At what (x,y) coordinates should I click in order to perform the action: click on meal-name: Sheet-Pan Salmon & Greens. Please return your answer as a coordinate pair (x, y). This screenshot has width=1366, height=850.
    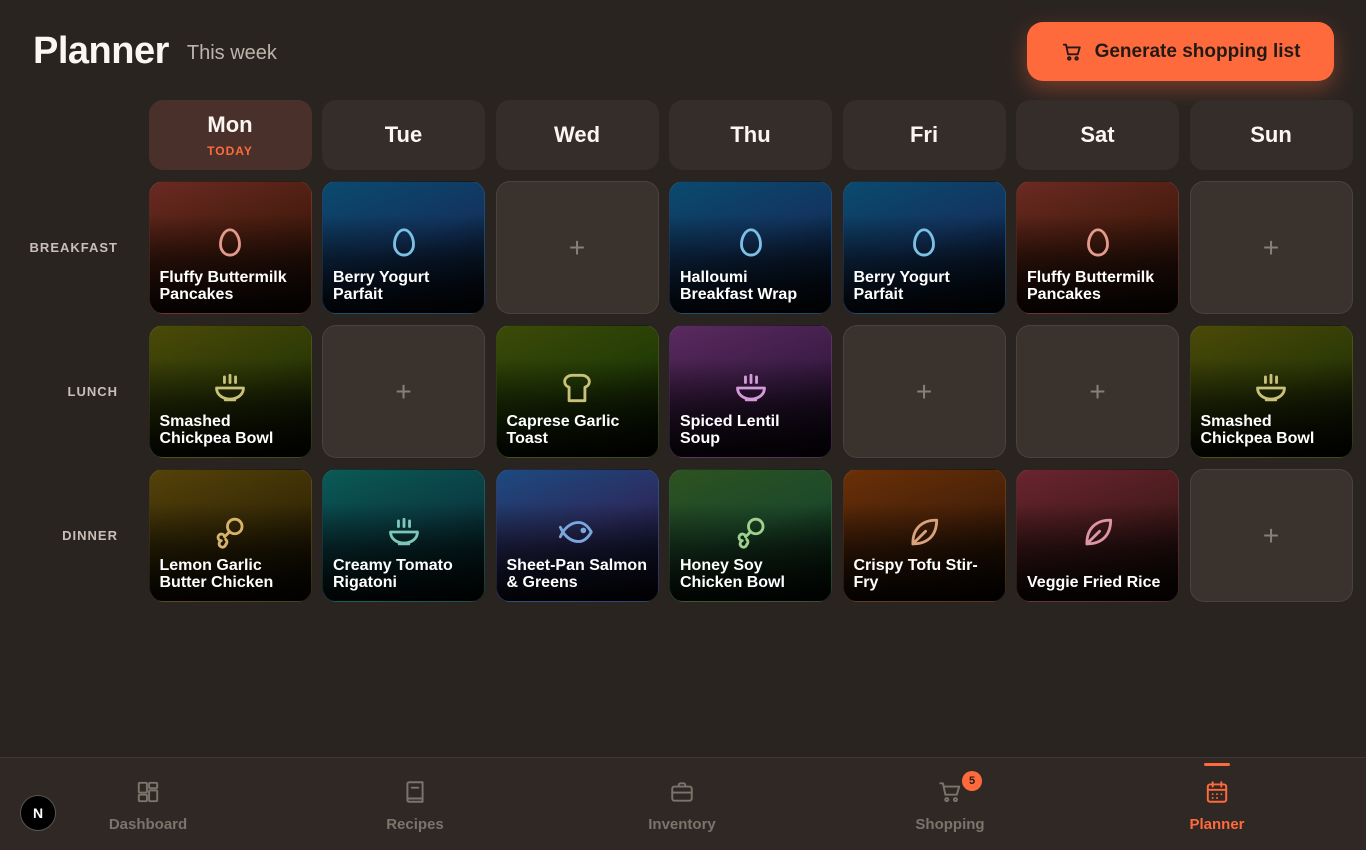
    Looking at the image, I should click on (576, 574).